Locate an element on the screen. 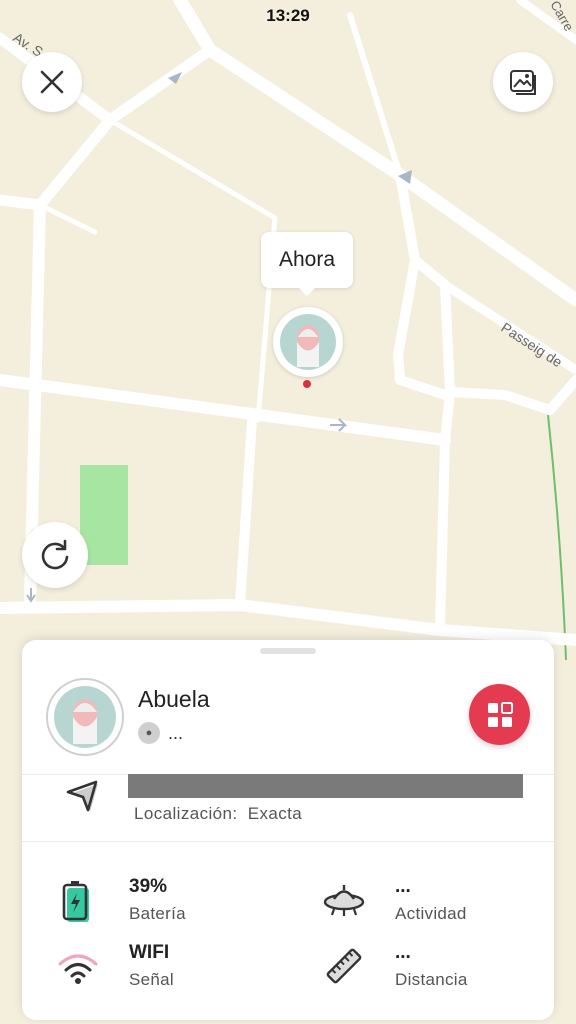  location-accuracy-value: Exacta is located at coordinates (275, 813).